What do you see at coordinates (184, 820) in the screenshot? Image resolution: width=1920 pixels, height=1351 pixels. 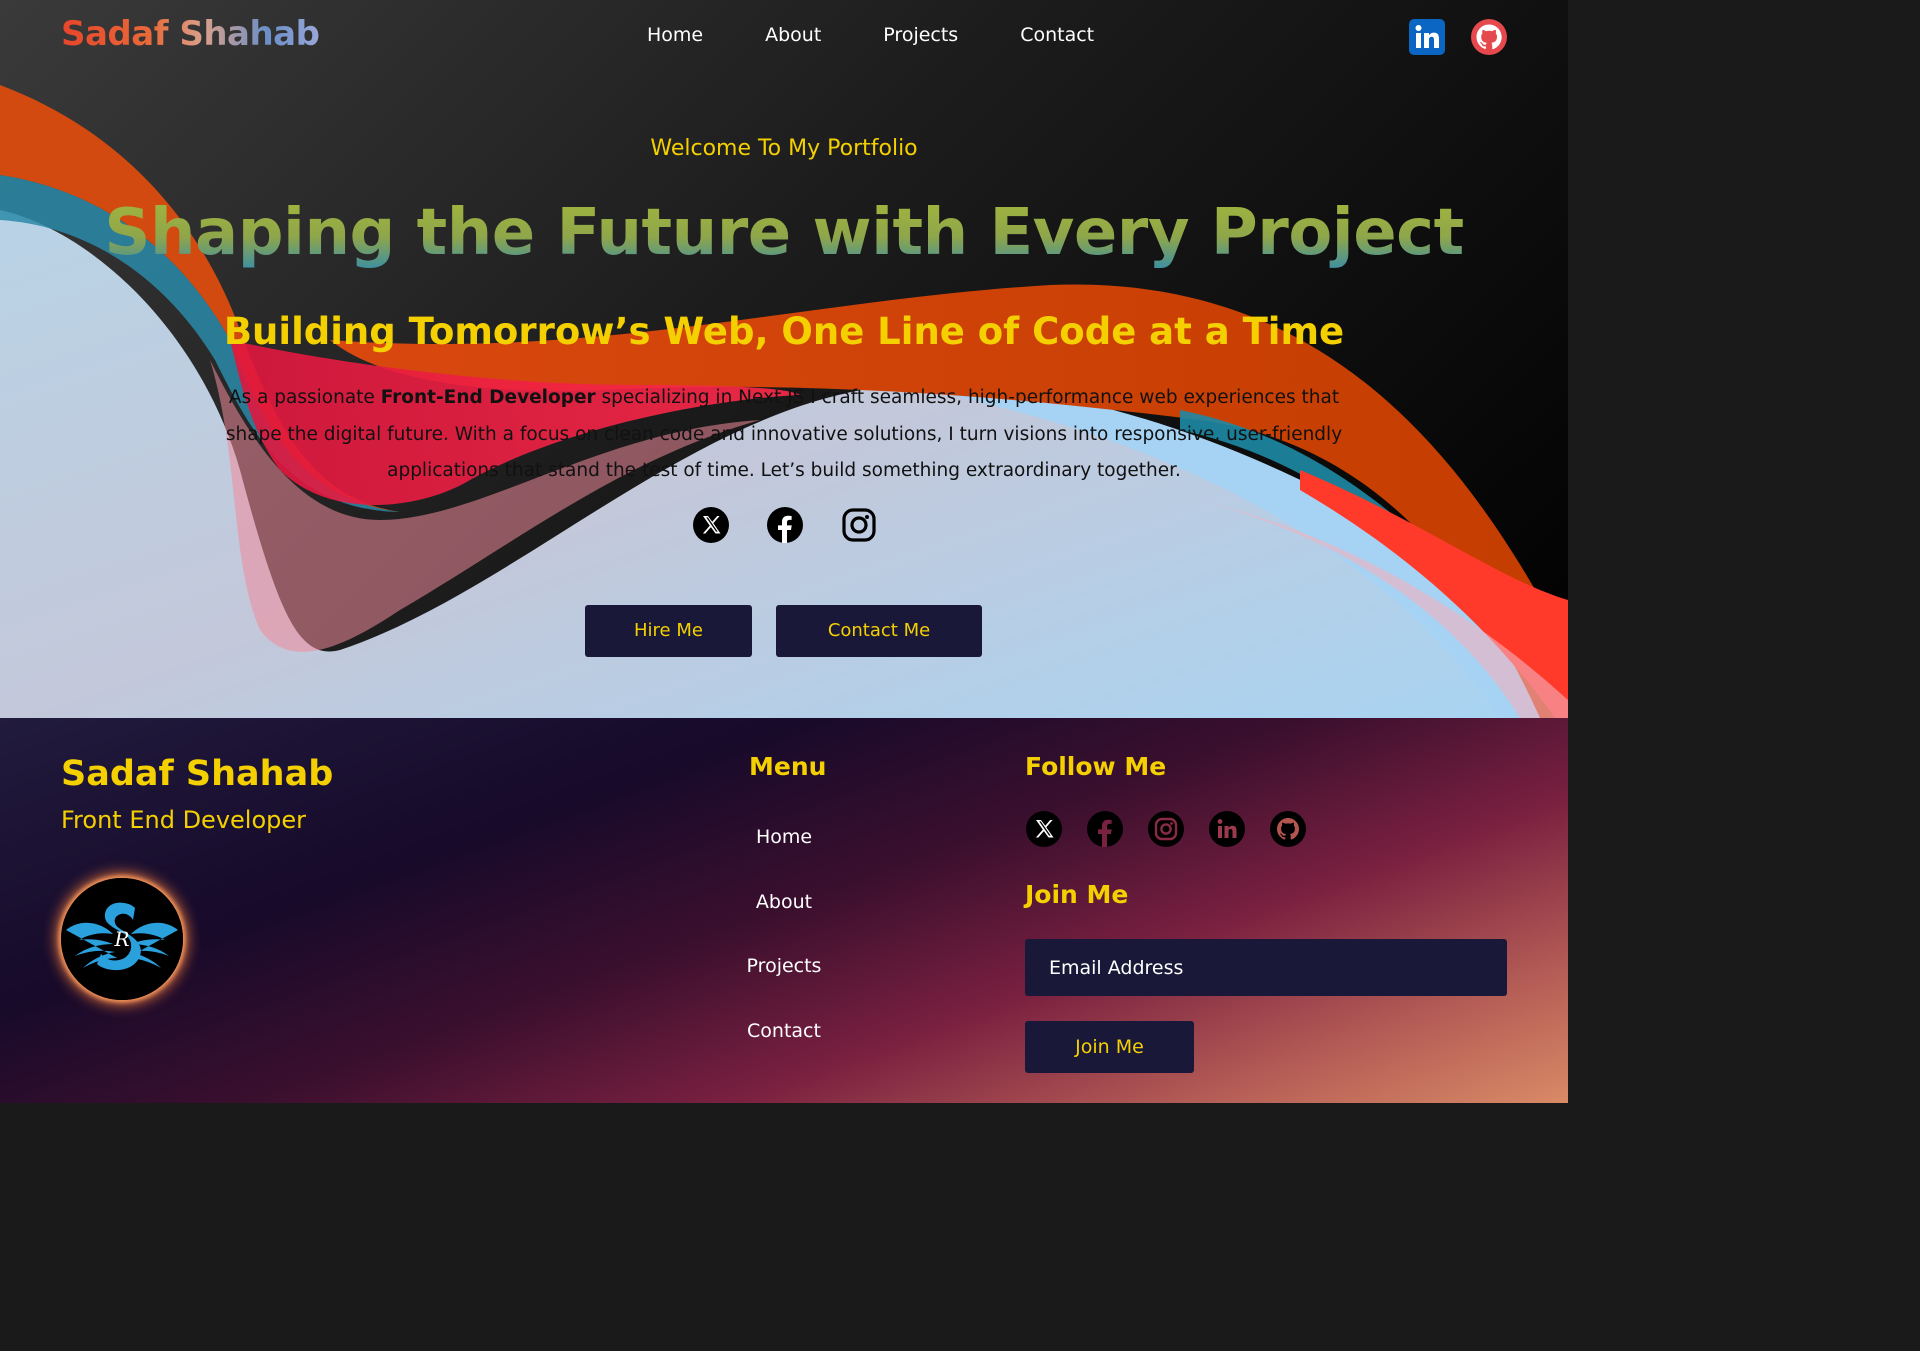 I see `footer-role: Front End Developer` at bounding box center [184, 820].